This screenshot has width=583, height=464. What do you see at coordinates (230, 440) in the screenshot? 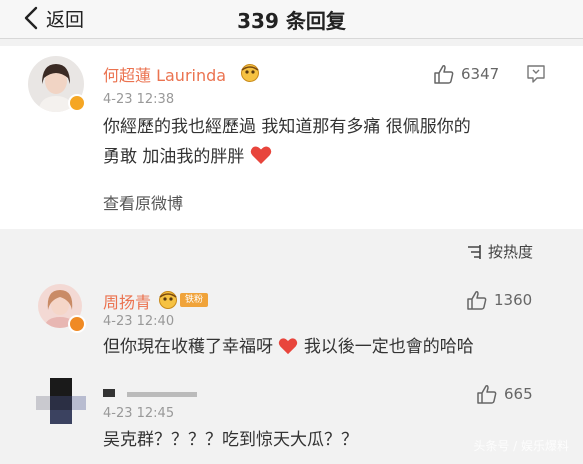
I see `reply-text: 吴克群？？？？吃到惊天大瓜？？` at bounding box center [230, 440].